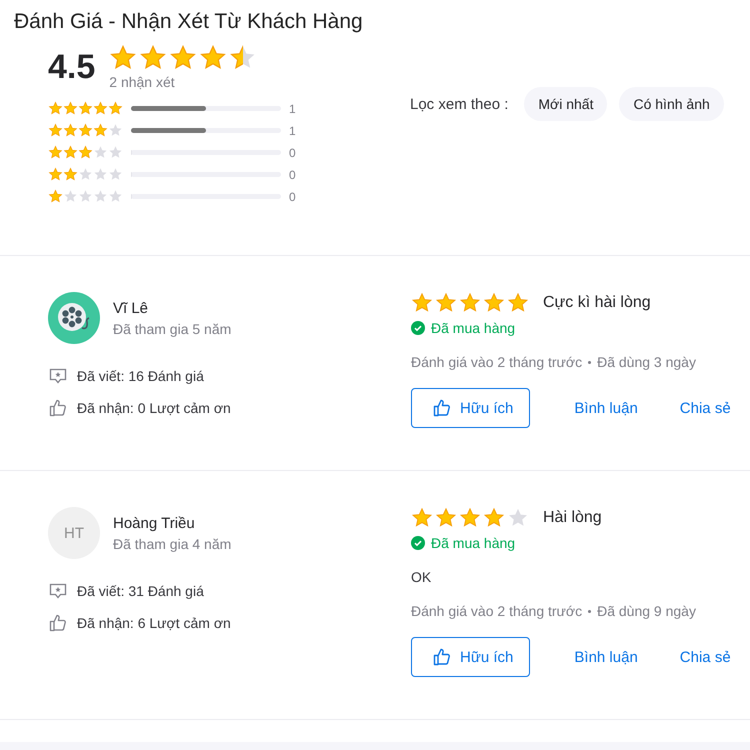 The height and width of the screenshot is (750, 750). Describe the element at coordinates (572, 518) in the screenshot. I see `review-verdict: Hài lòng` at that location.